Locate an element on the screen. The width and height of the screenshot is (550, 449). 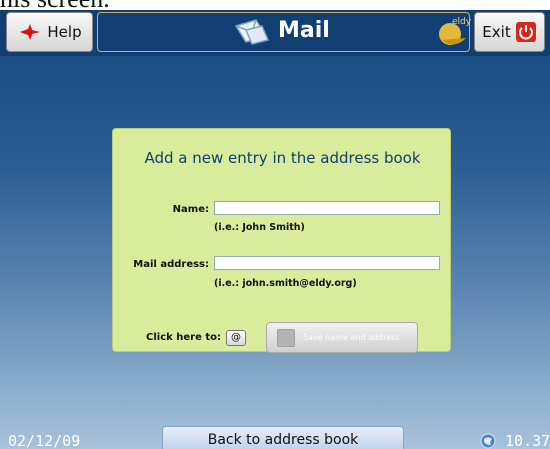
back-to-address-book-button: Back to address book is located at coordinates (283, 437).